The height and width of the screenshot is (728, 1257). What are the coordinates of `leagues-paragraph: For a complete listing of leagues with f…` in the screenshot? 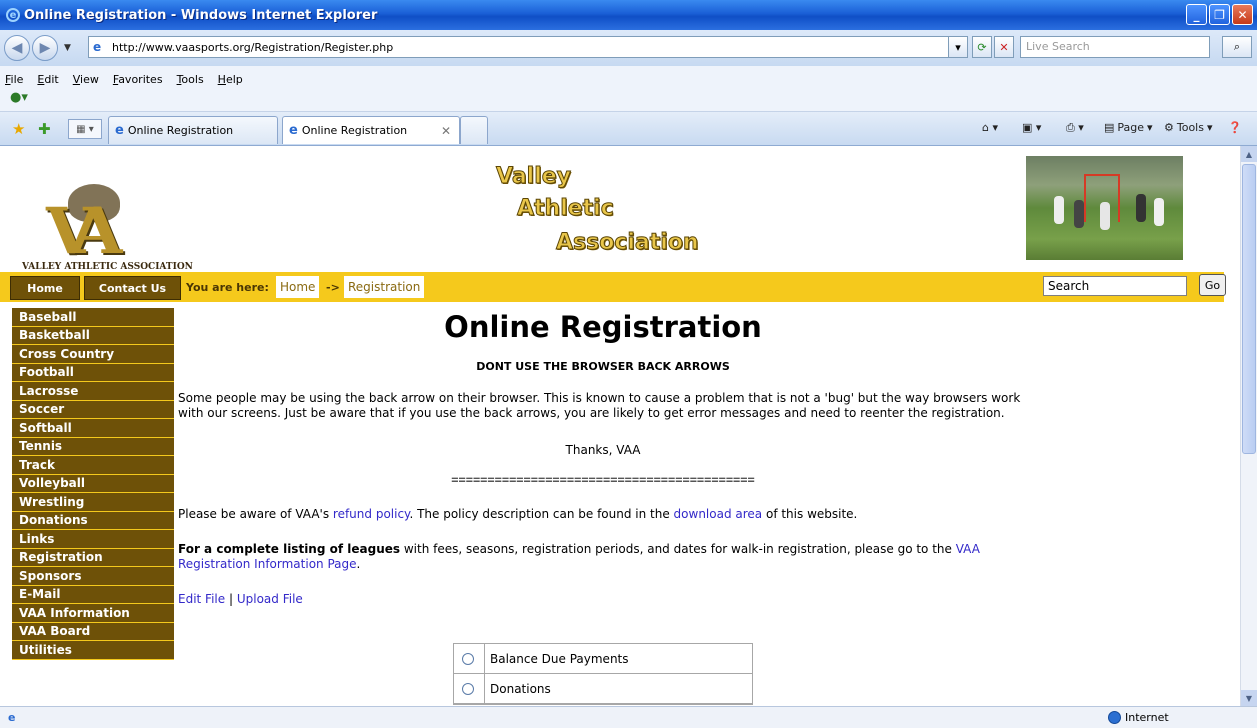 It's located at (579, 556).